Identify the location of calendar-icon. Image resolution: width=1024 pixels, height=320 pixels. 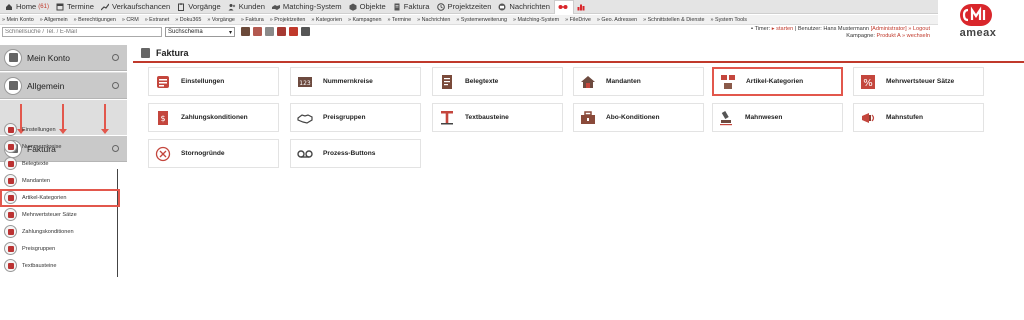
(60, 7).